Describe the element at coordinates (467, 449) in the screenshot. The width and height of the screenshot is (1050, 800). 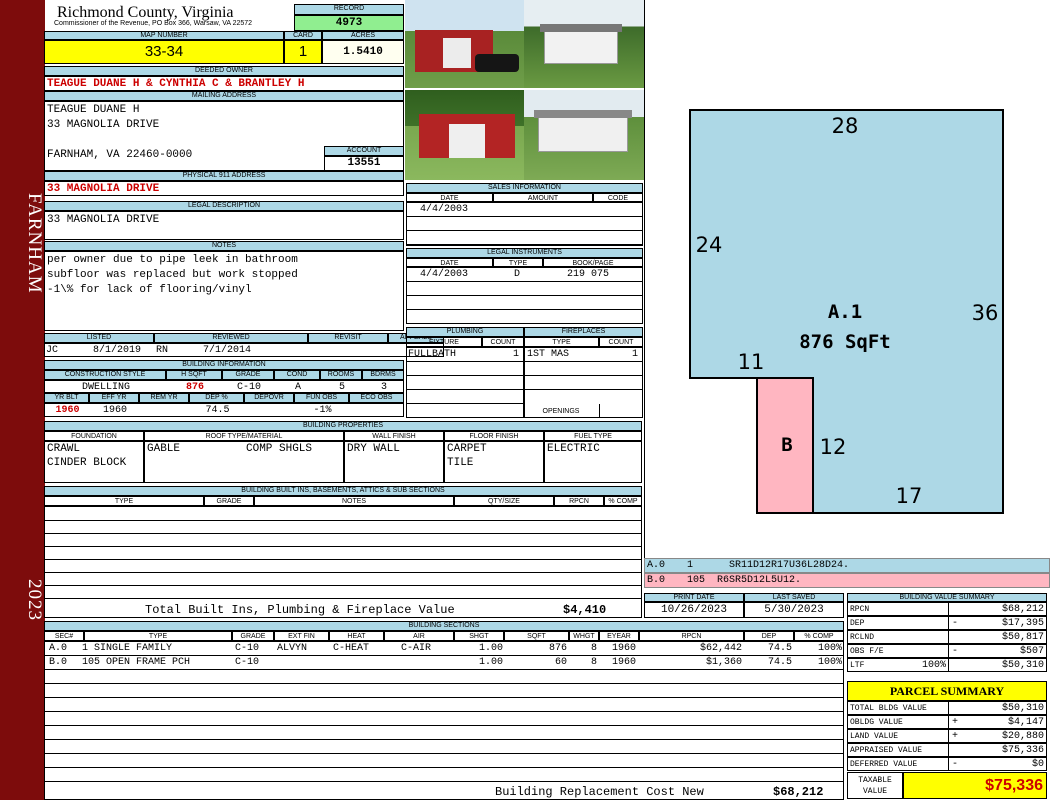
I see `floor-finish: CARPET` at that location.